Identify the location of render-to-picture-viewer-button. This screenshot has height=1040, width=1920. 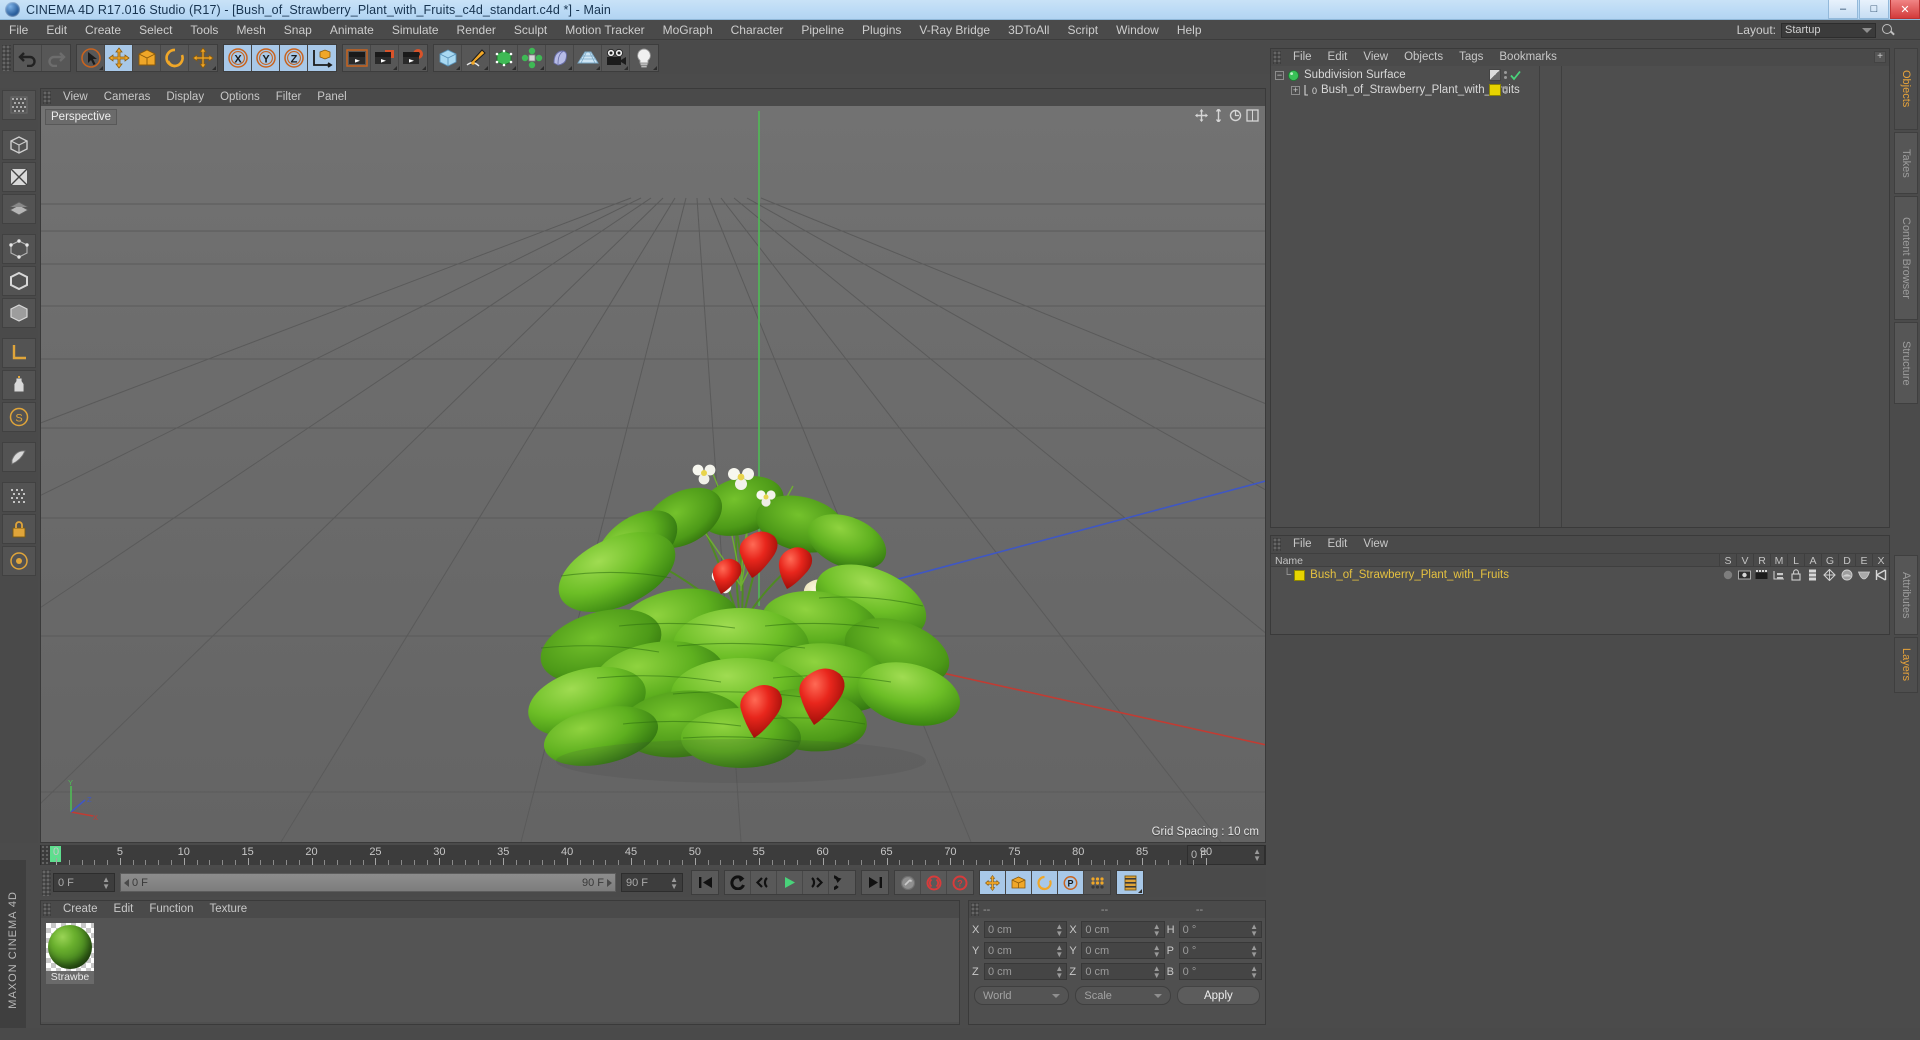
(385, 57).